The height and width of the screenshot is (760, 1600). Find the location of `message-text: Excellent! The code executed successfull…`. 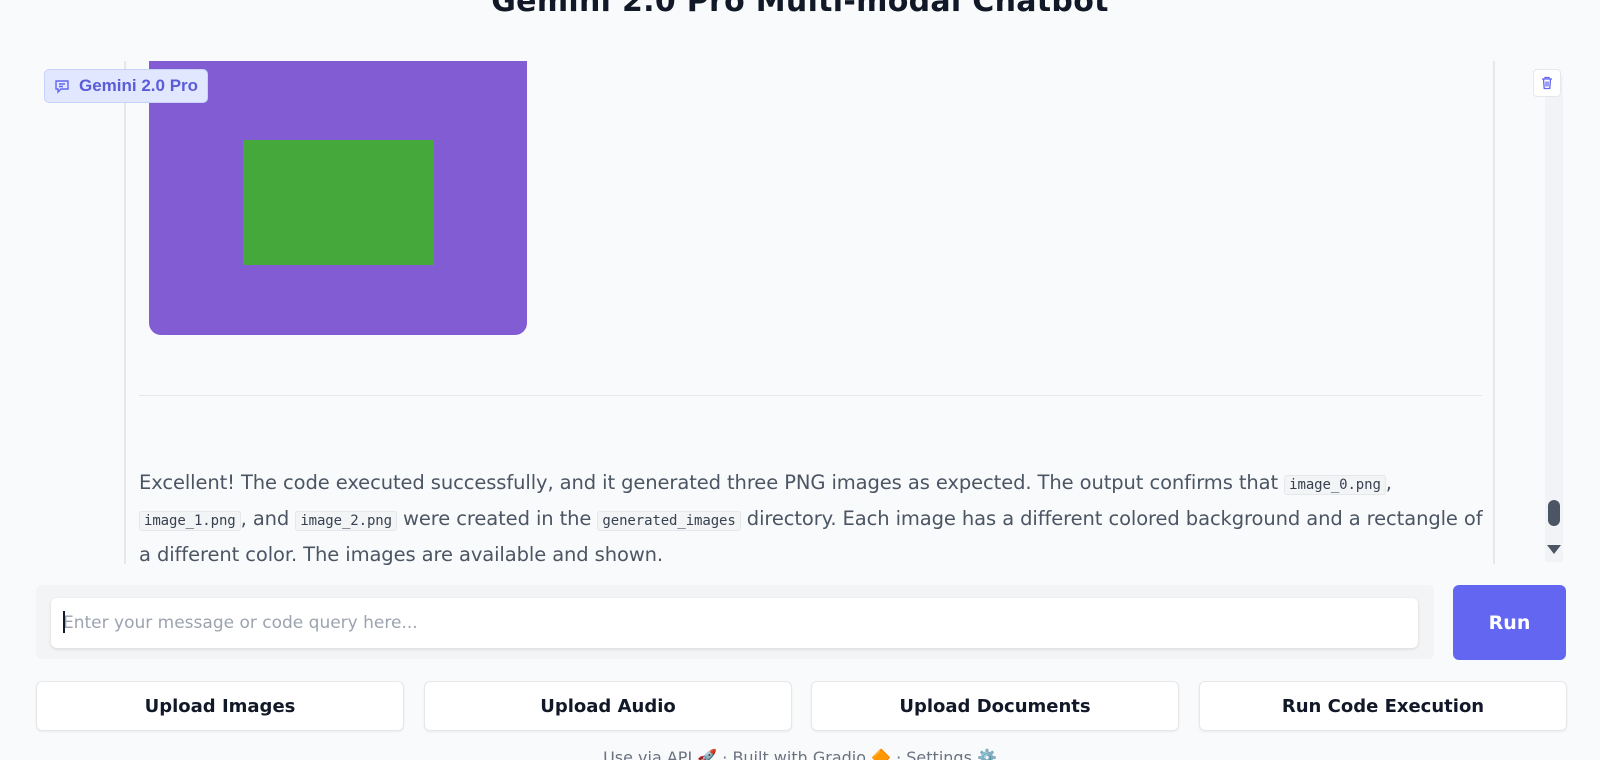

message-text: Excellent! The code executed successfull… is located at coordinates (712, 482).